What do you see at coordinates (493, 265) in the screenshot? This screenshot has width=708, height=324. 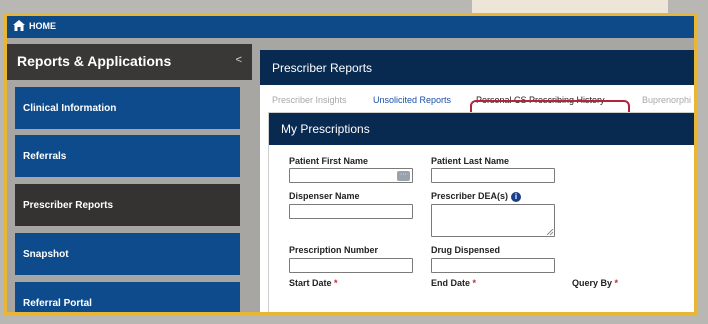 I see `drug-dispensed-input` at bounding box center [493, 265].